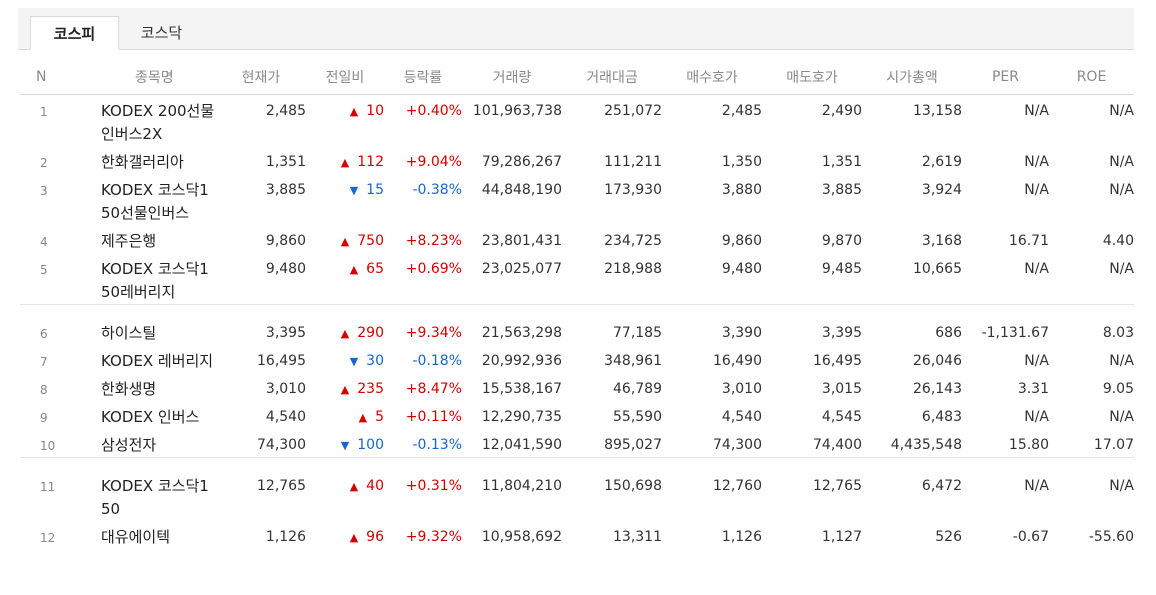  Describe the element at coordinates (633, 269) in the screenshot. I see `trade-amount: 218,988` at that location.